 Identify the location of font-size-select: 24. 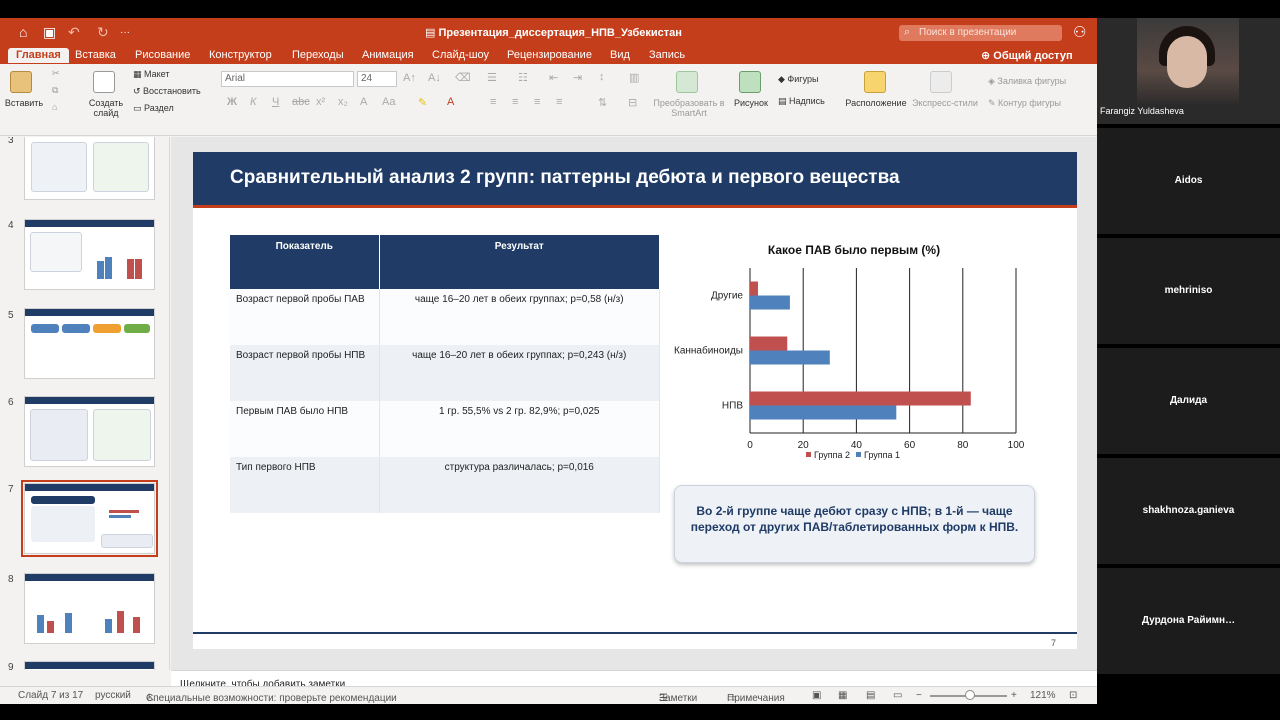
(377, 79).